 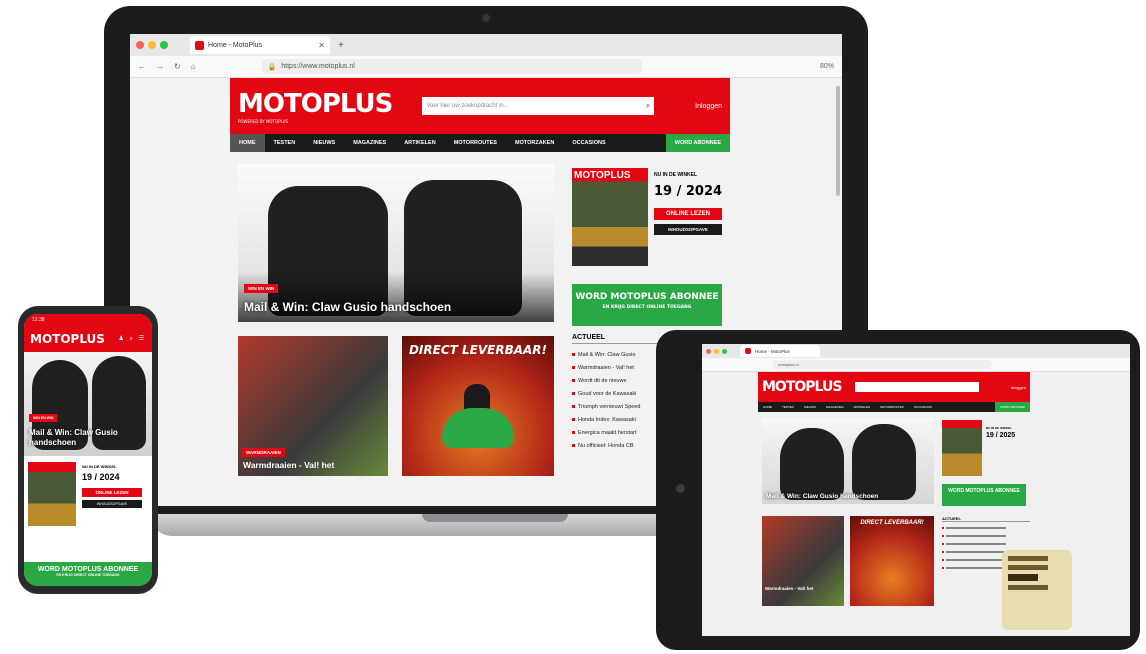 What do you see at coordinates (52, 494) in the screenshot?
I see `phone-magazine-cover` at bounding box center [52, 494].